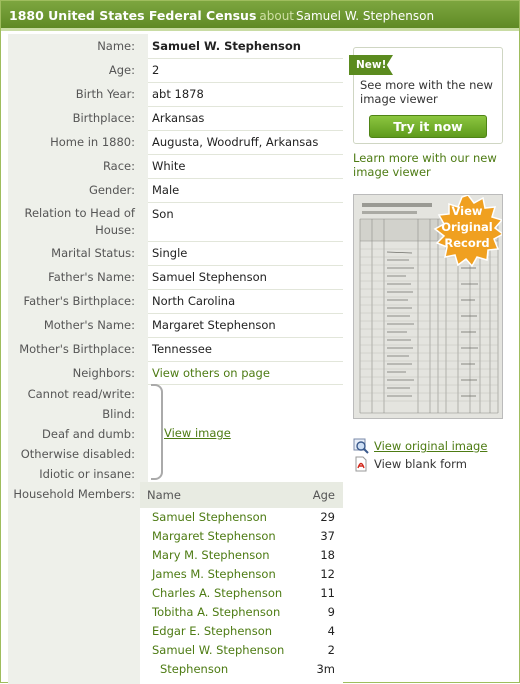 This screenshot has width=520, height=684. I want to click on household-member-row: Samuel W. Stephenson 2, so click(241, 650).